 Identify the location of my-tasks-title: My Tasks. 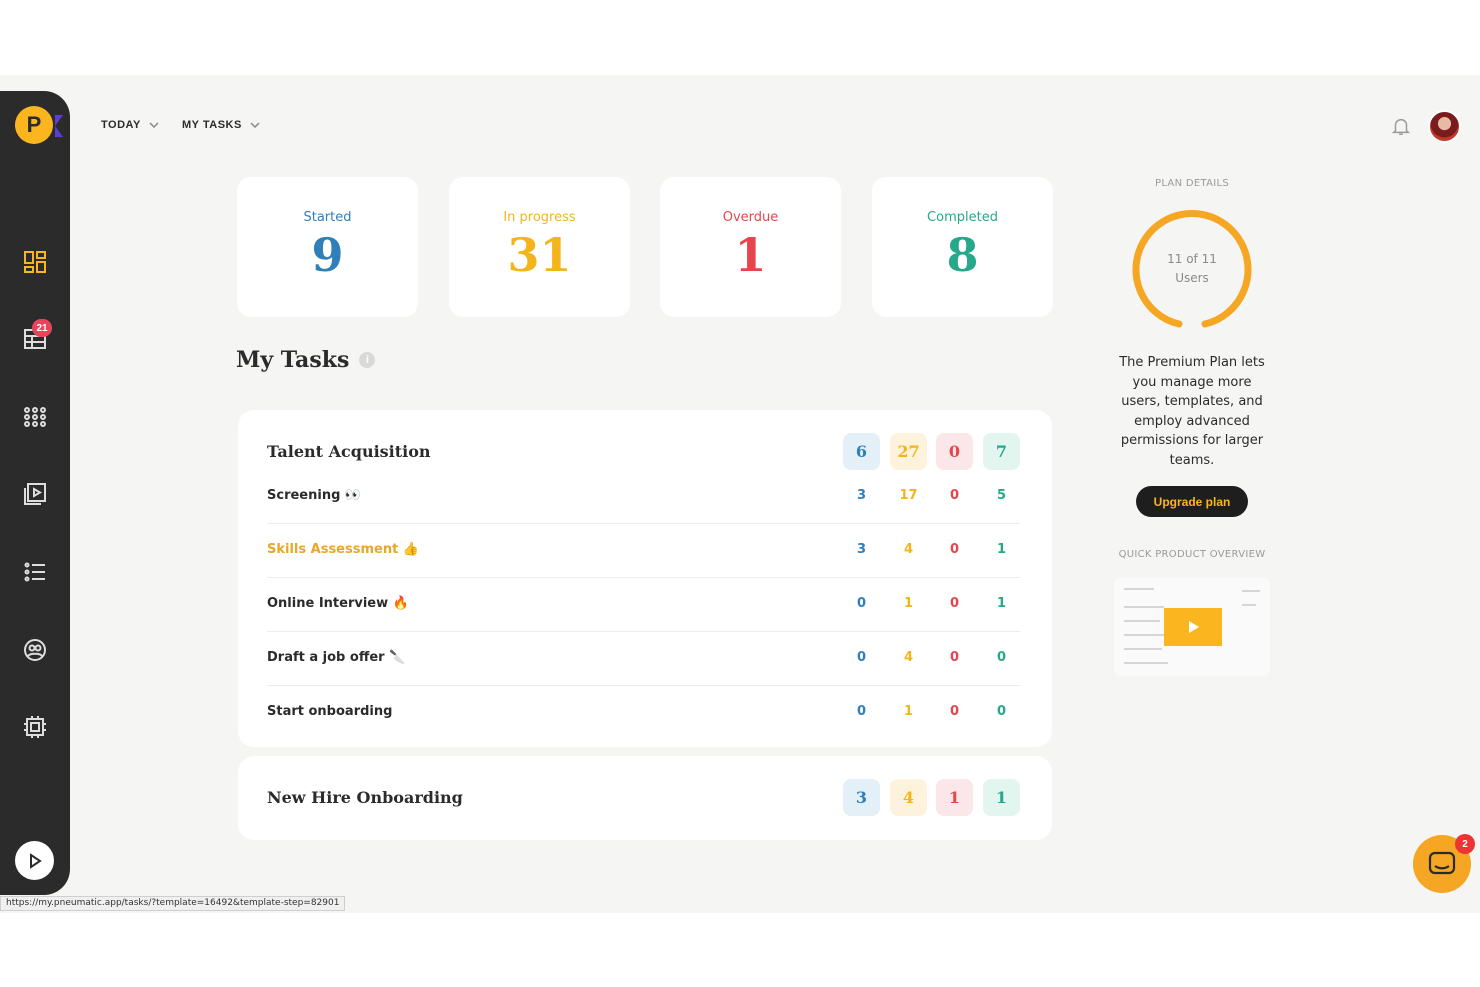
(293, 360).